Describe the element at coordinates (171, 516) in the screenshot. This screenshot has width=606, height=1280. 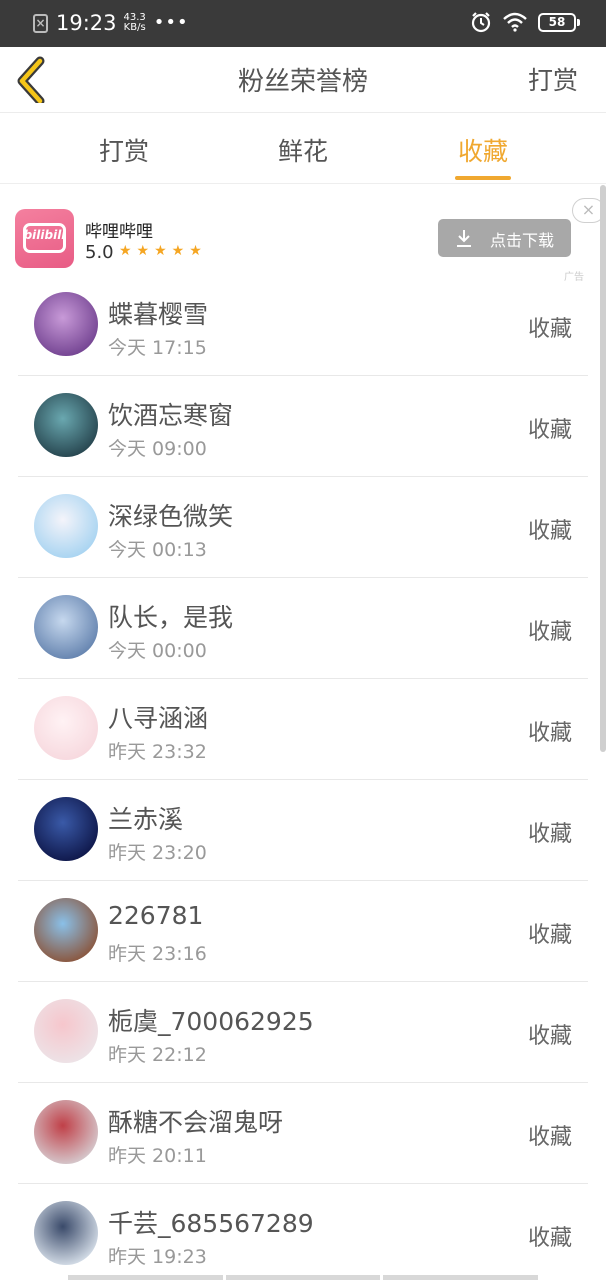
I see `user-name: 深绿色微笑` at that location.